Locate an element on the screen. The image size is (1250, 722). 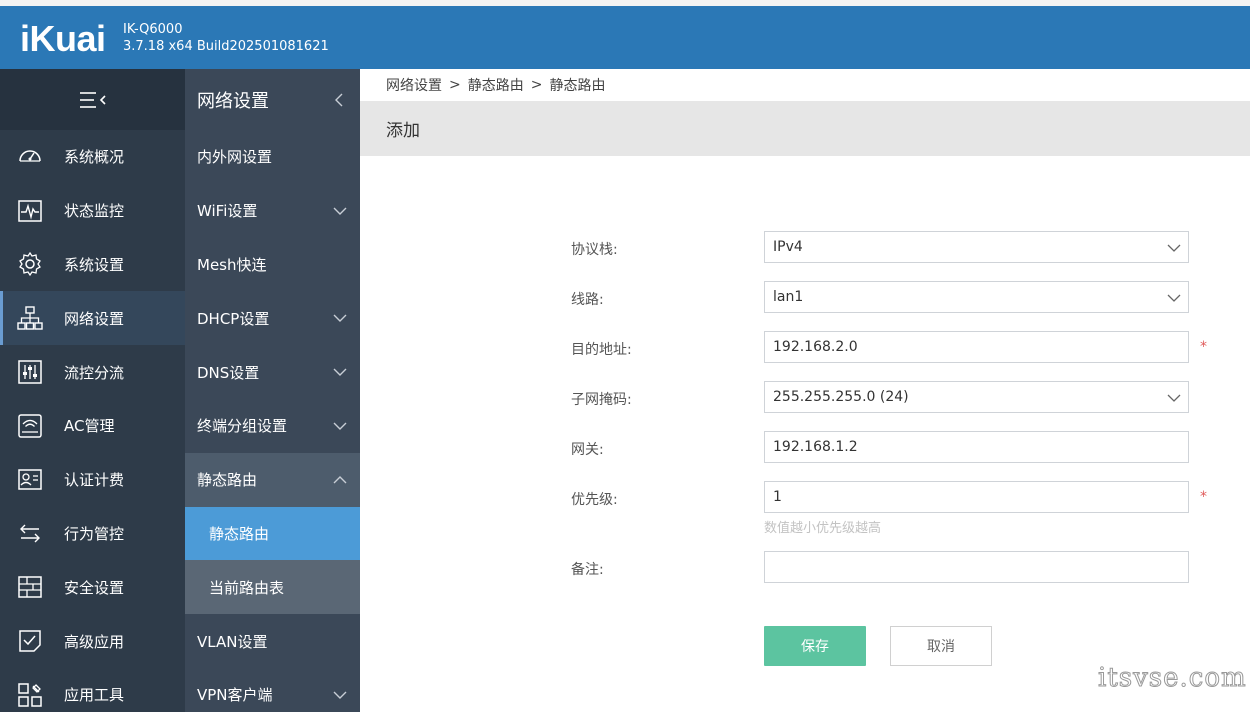
mask-value: 255.255.255.0 (24) is located at coordinates (841, 397).